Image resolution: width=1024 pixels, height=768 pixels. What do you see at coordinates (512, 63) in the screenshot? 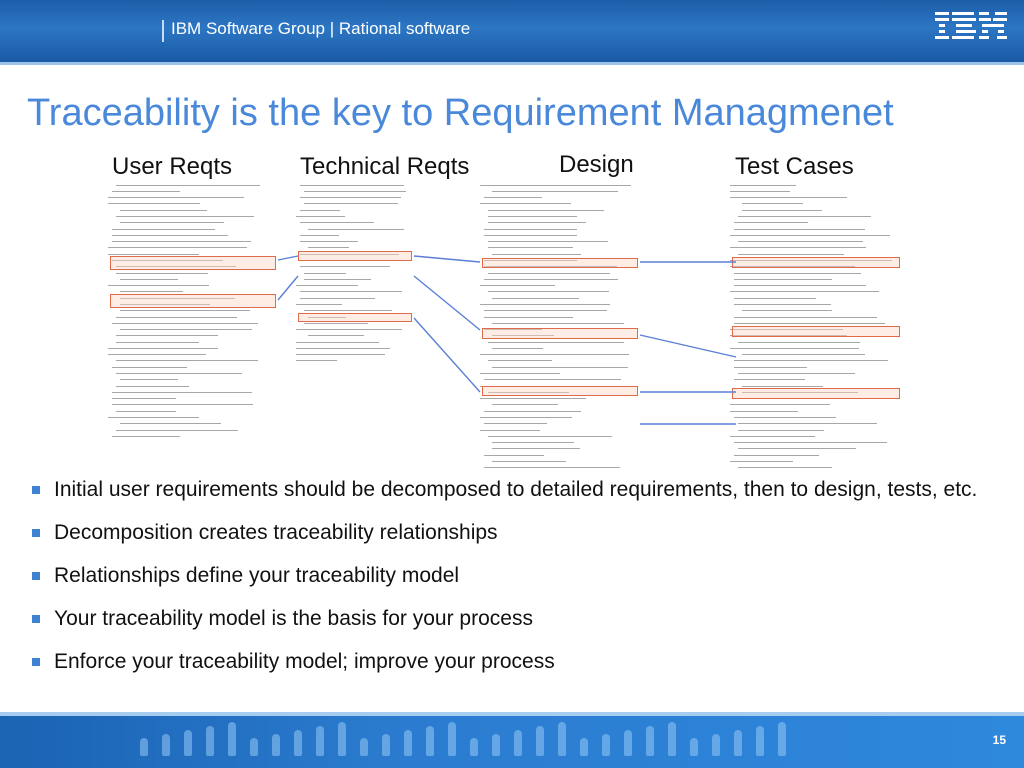
I see `header-underline` at bounding box center [512, 63].